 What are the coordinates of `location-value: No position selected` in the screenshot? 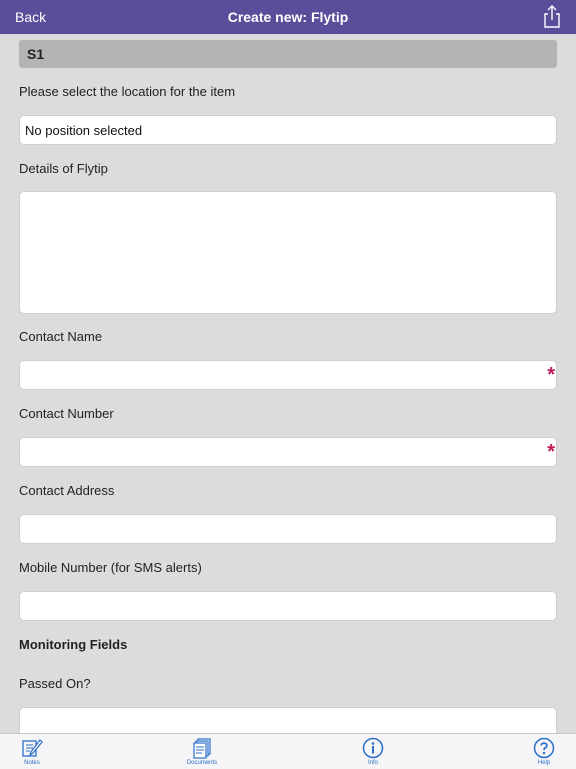 It's located at (84, 130).